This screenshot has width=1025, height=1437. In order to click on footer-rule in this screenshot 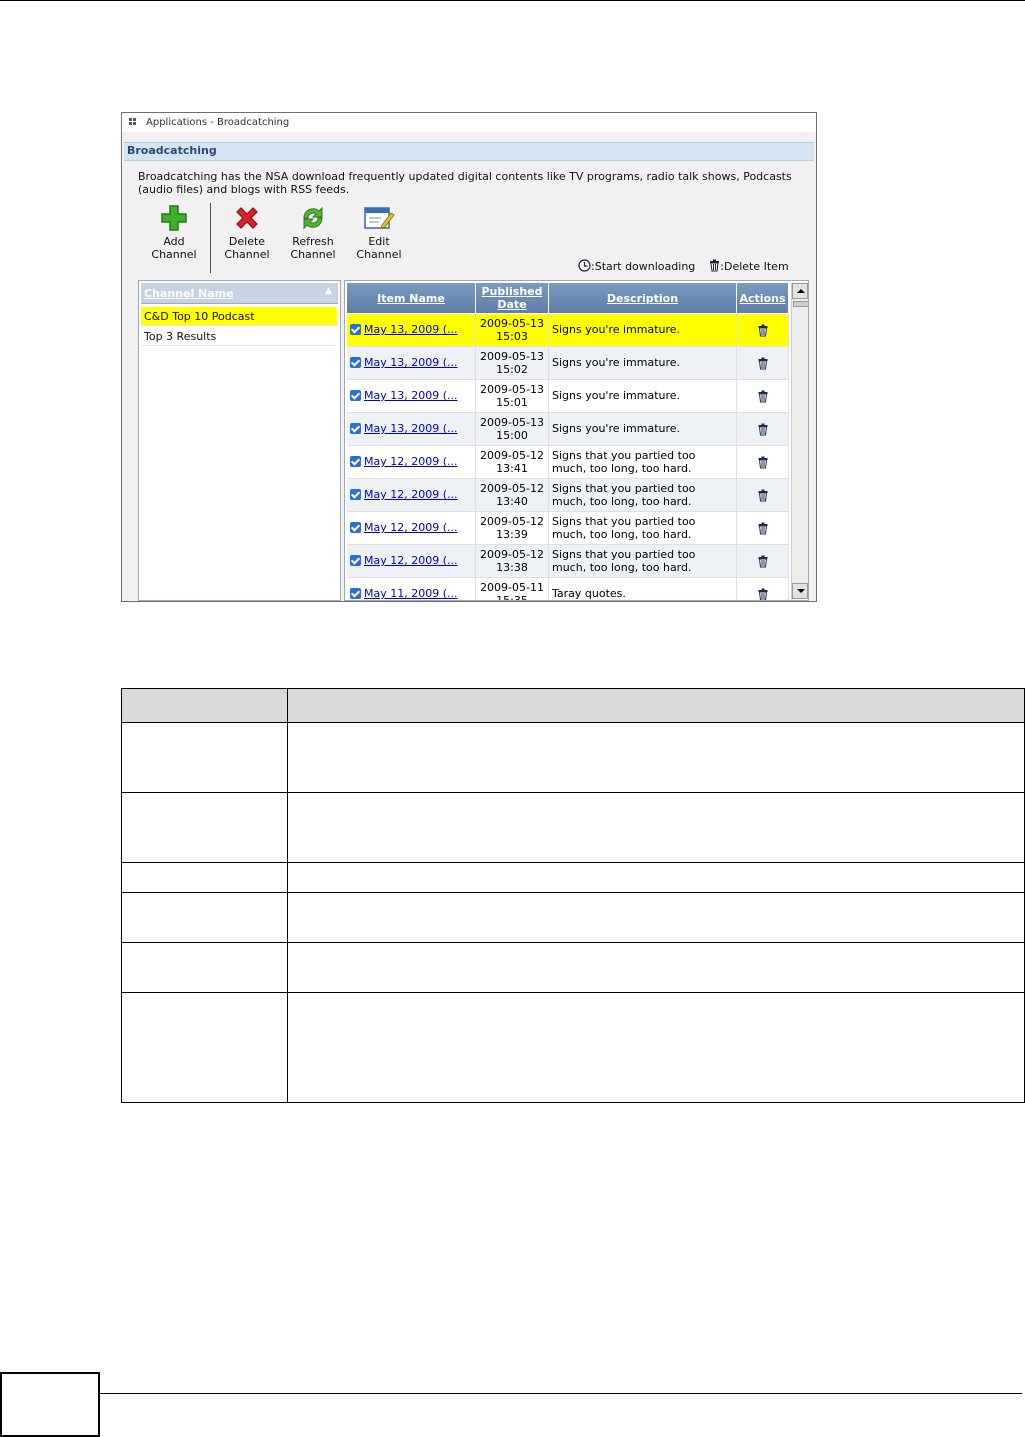, I will do `click(561, 1393)`.